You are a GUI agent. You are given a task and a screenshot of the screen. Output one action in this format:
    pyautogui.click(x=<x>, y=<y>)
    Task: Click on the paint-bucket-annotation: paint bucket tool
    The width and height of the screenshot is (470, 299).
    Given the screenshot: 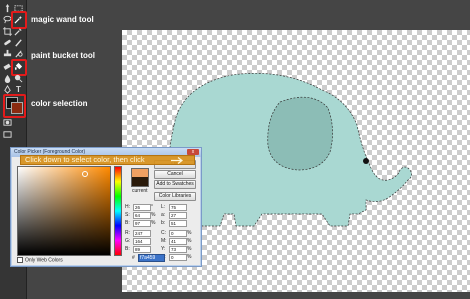 What is the action you would take?
    pyautogui.click(x=63, y=55)
    